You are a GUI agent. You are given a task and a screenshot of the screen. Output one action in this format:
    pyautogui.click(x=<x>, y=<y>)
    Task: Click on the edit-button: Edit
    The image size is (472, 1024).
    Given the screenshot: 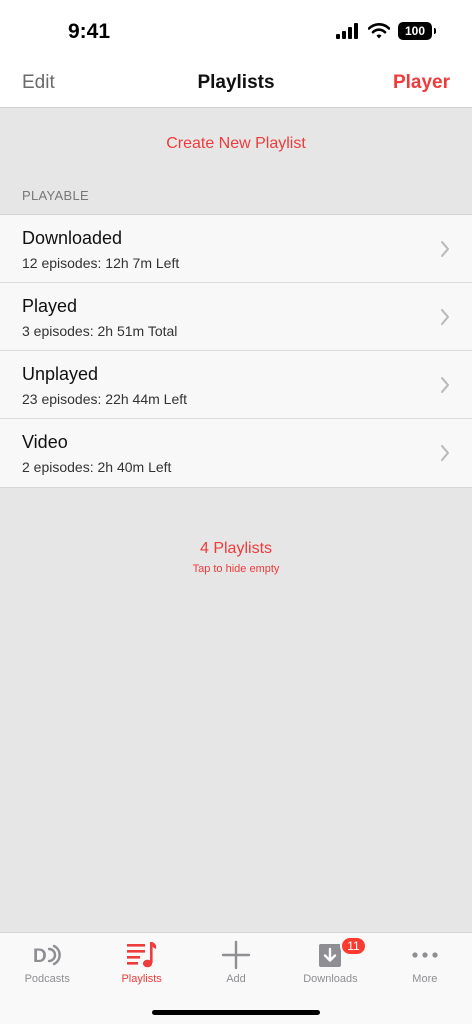 What is the action you would take?
    pyautogui.click(x=38, y=83)
    